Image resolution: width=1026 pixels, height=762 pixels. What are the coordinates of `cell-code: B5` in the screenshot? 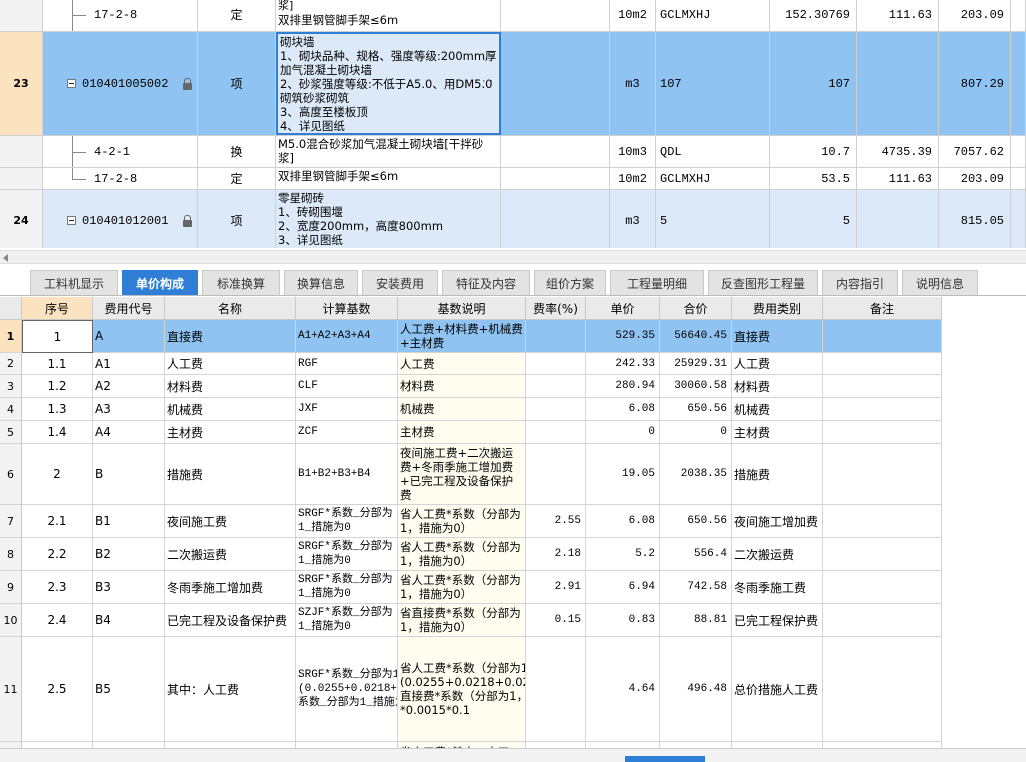 It's located at (129, 689).